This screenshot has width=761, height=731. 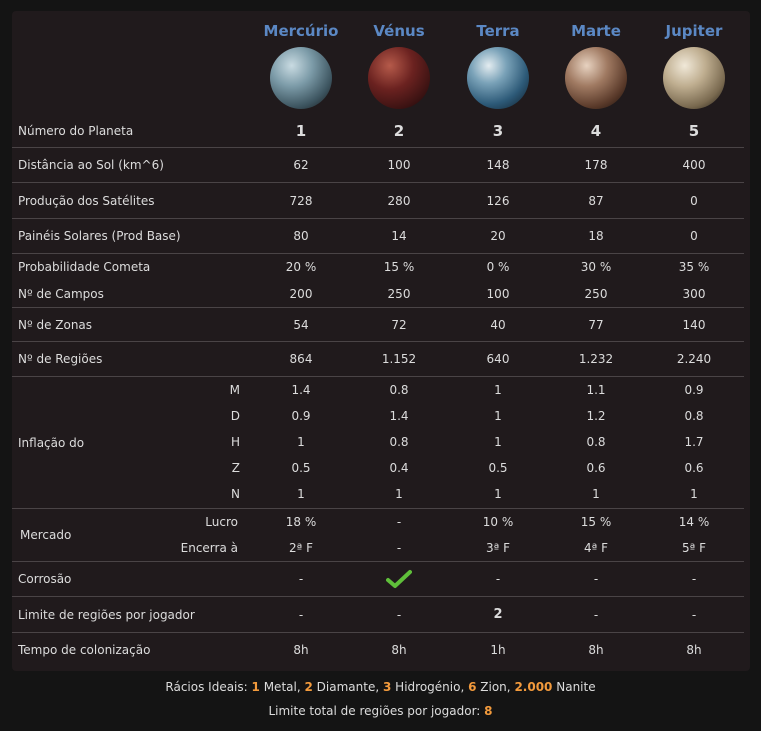 What do you see at coordinates (378, 201) in the screenshot?
I see `row-satellite-production: Produção dos Satélites 728 280 126 87 0` at bounding box center [378, 201].